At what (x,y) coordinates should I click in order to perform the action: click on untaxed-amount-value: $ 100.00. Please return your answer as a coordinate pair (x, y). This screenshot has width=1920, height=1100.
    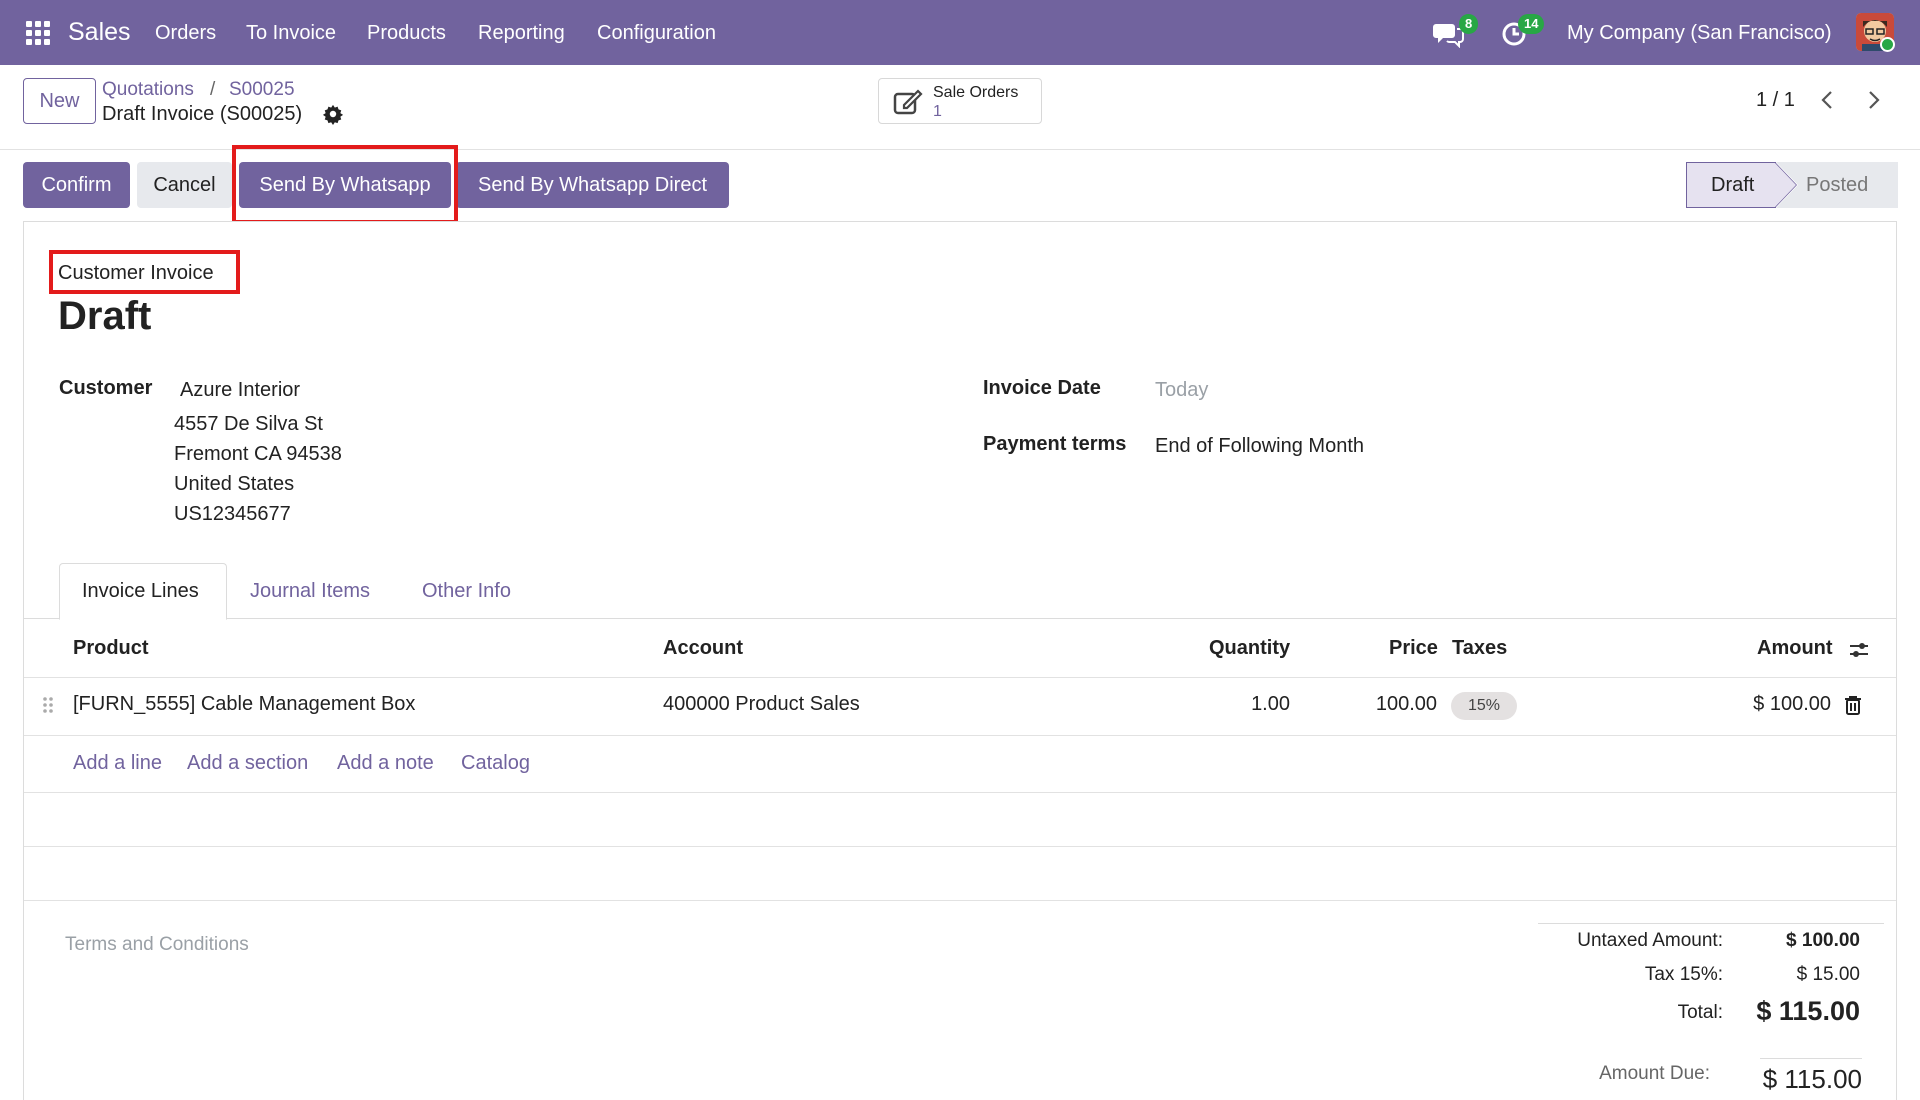
    Looking at the image, I should click on (1823, 940).